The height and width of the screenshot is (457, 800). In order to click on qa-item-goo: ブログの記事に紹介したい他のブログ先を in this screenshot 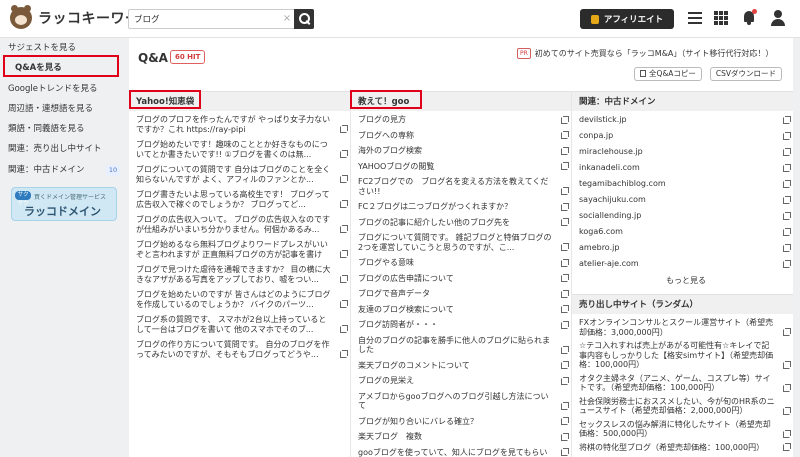, I will do `click(464, 223)`.